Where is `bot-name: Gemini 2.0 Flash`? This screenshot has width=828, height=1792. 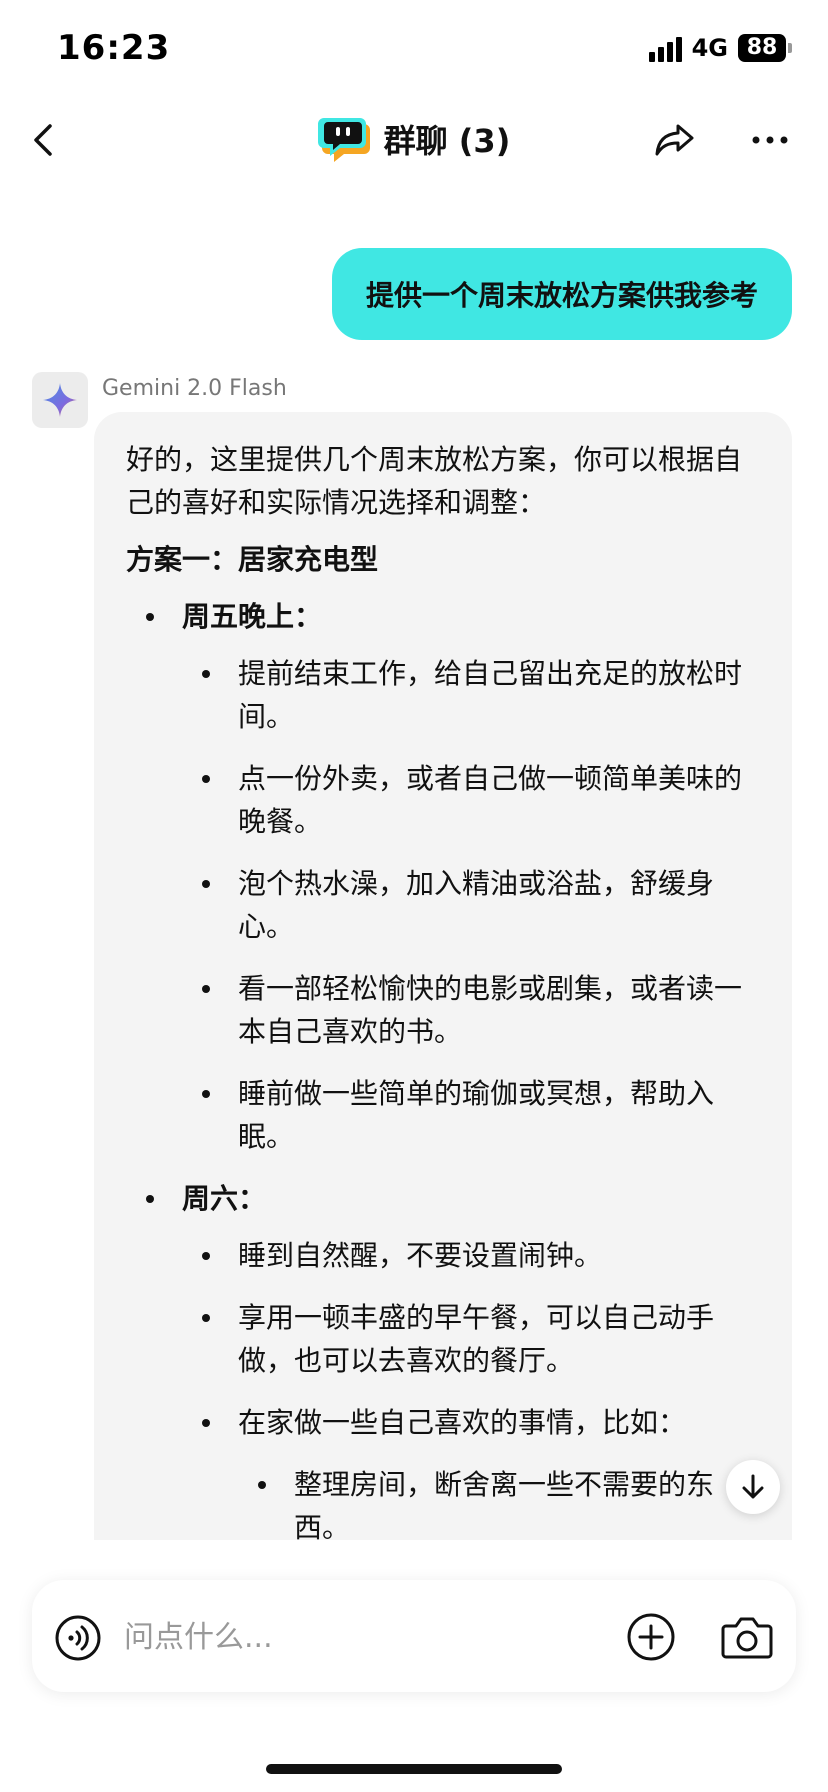
bot-name: Gemini 2.0 Flash is located at coordinates (194, 388).